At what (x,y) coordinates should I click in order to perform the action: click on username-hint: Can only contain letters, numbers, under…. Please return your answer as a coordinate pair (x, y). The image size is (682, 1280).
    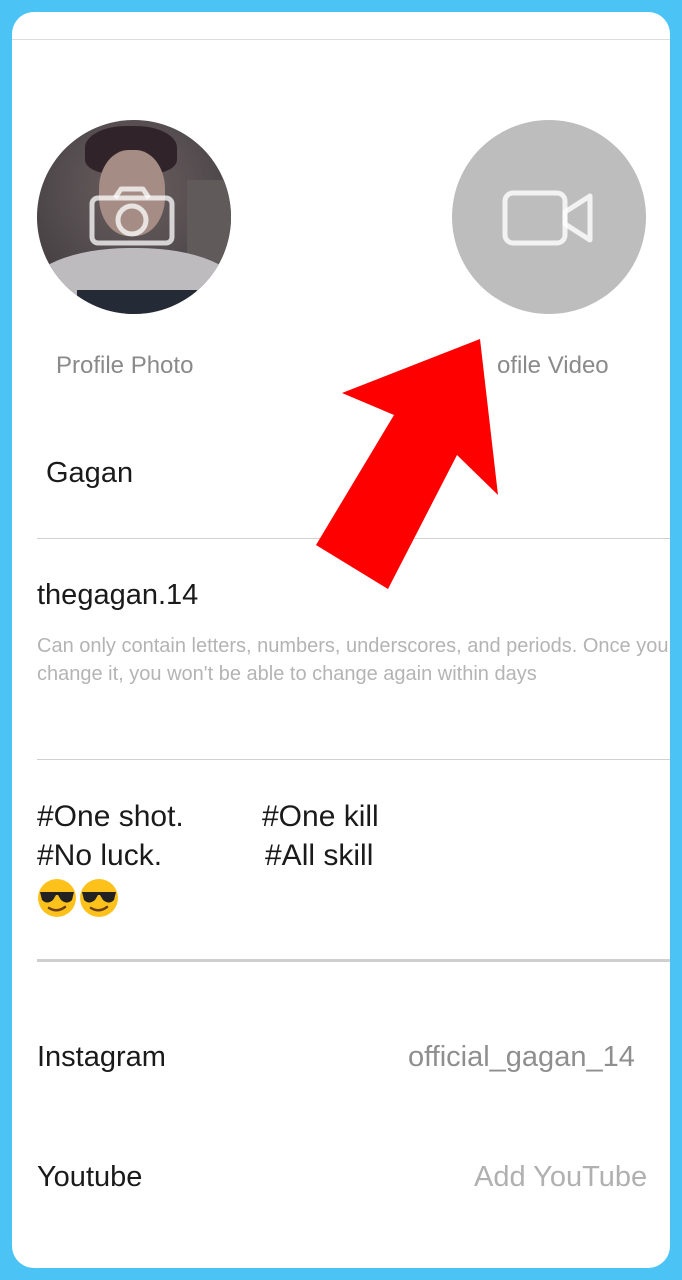
    Looking at the image, I should click on (353, 660).